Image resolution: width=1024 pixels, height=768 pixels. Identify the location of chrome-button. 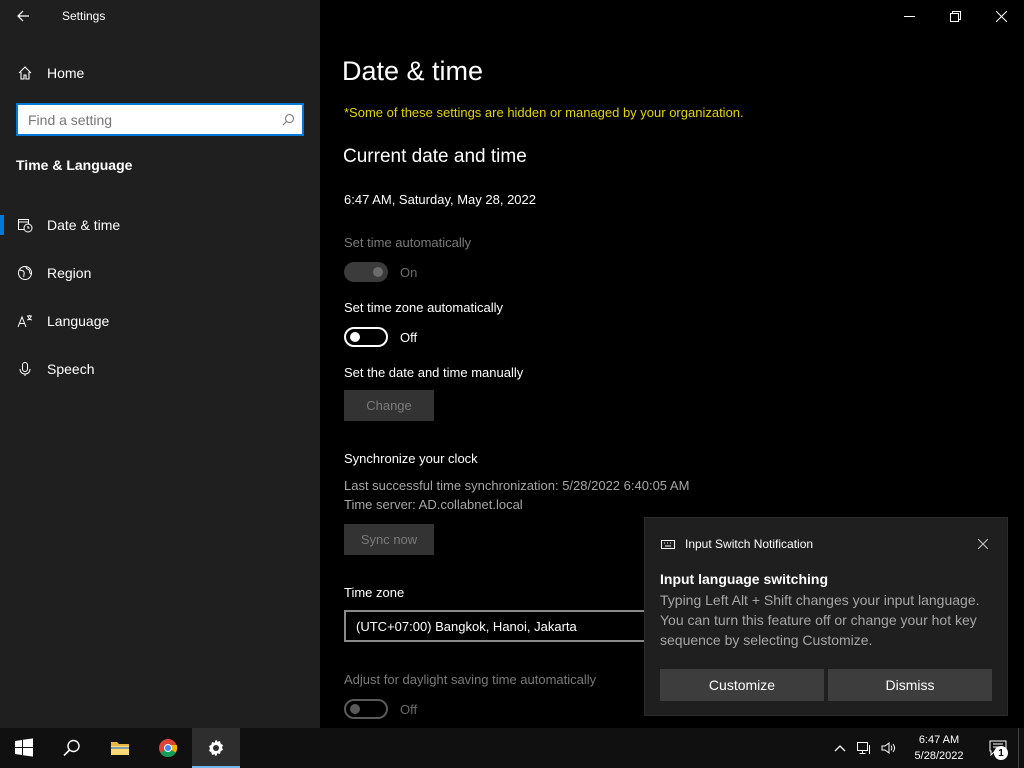
(168, 748).